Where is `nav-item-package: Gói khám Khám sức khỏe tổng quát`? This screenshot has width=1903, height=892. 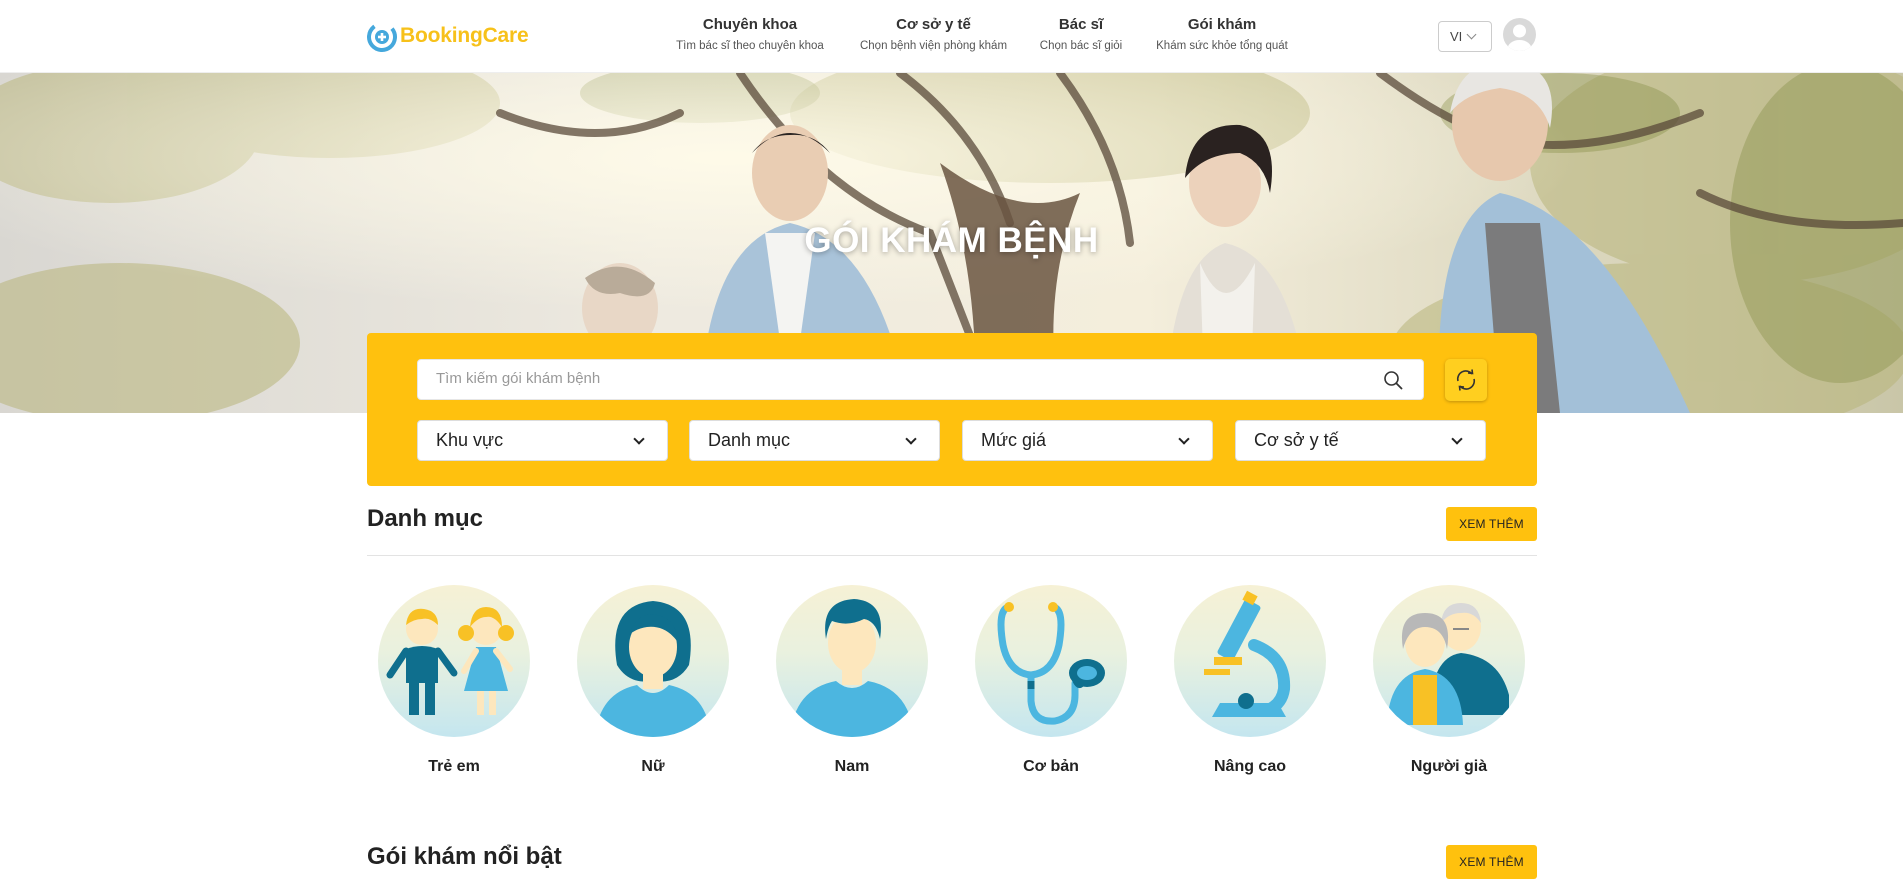
nav-item-package: Gói khám Khám sức khỏe tổng quát is located at coordinates (1222, 34).